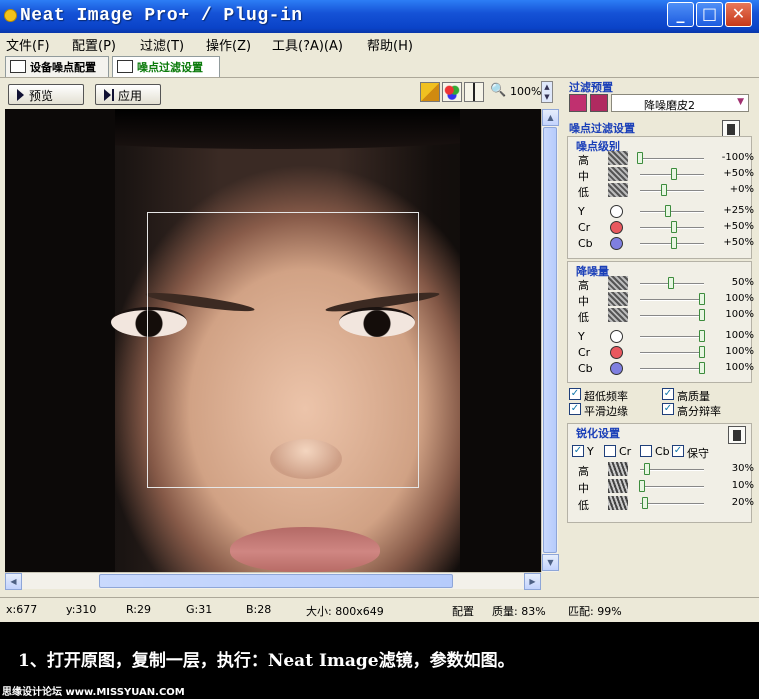 Image resolution: width=759 pixels, height=699 pixels. Describe the element at coordinates (661, 228) in the screenshot. I see `slider-row: Cr +50%` at that location.